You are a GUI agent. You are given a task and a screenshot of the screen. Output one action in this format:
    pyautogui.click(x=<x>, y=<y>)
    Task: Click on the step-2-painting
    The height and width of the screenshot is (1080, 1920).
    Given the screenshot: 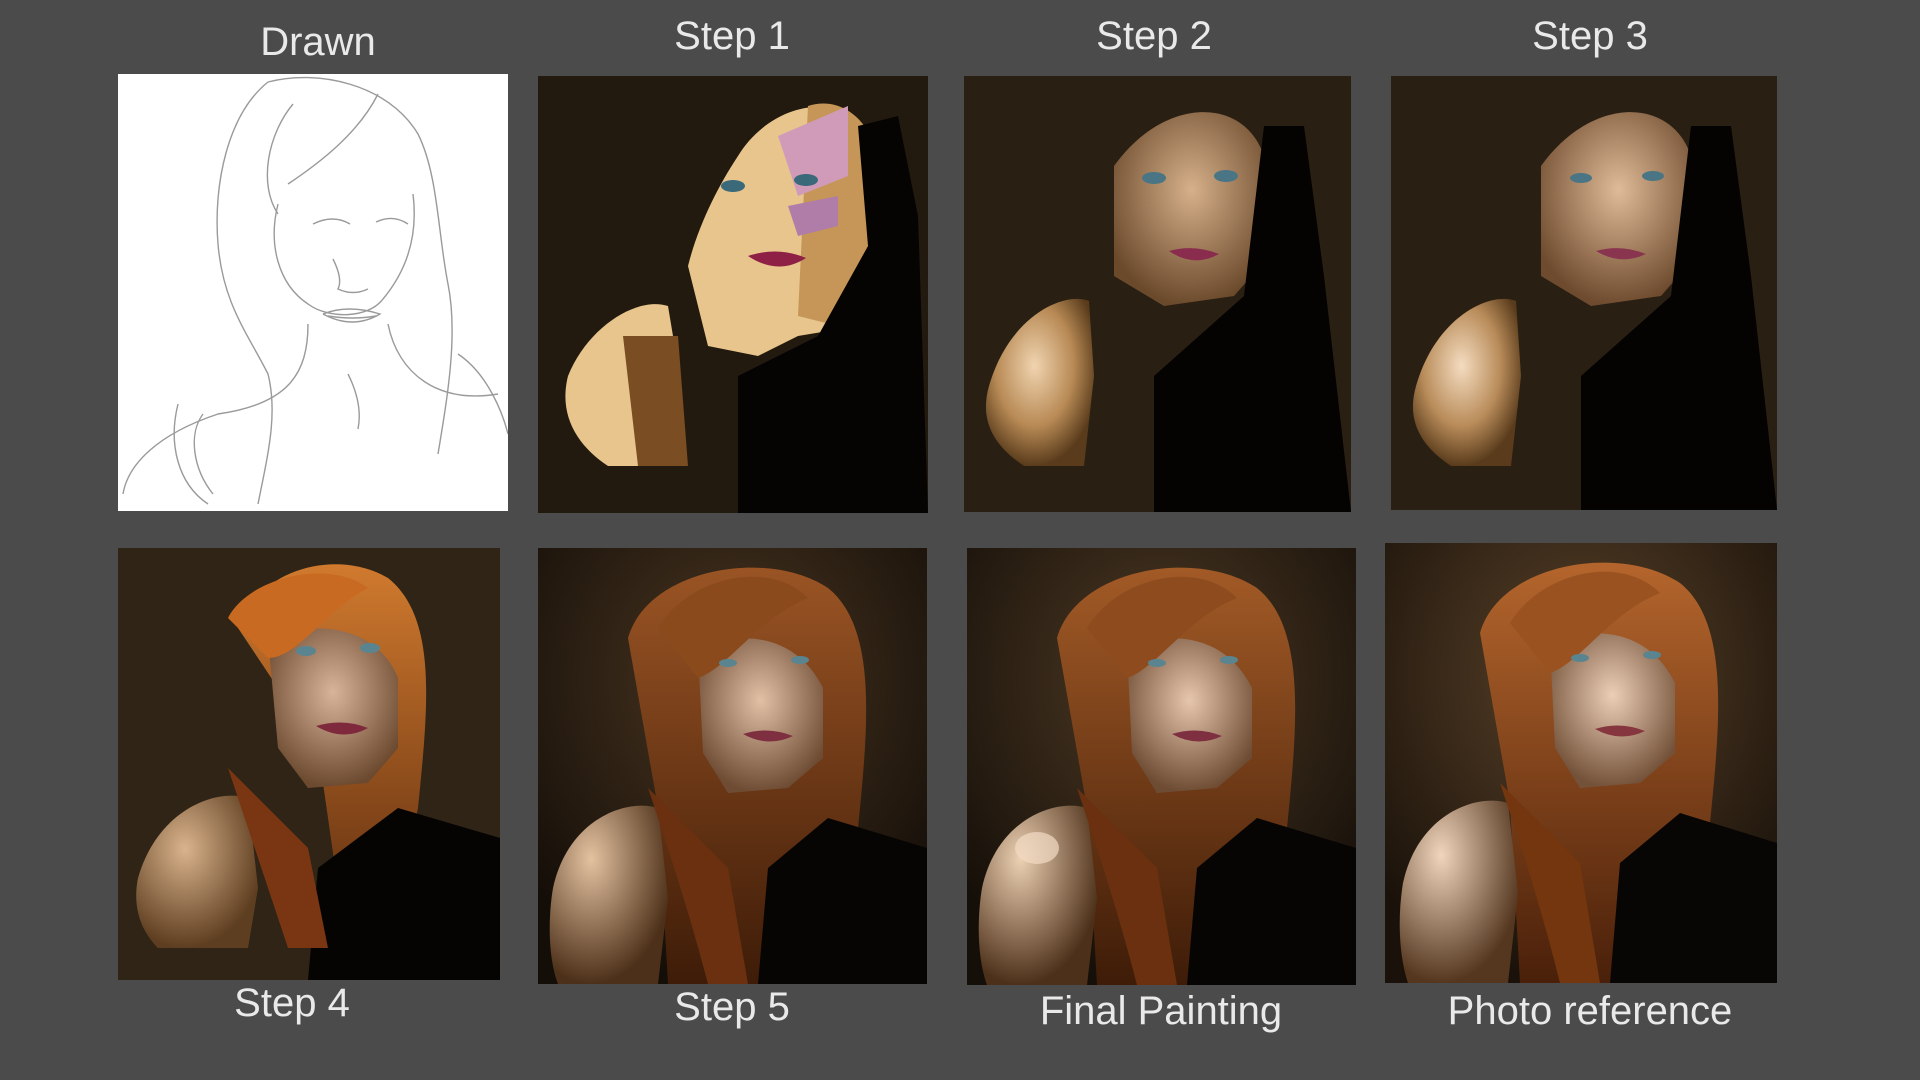 What is the action you would take?
    pyautogui.click(x=1157, y=294)
    